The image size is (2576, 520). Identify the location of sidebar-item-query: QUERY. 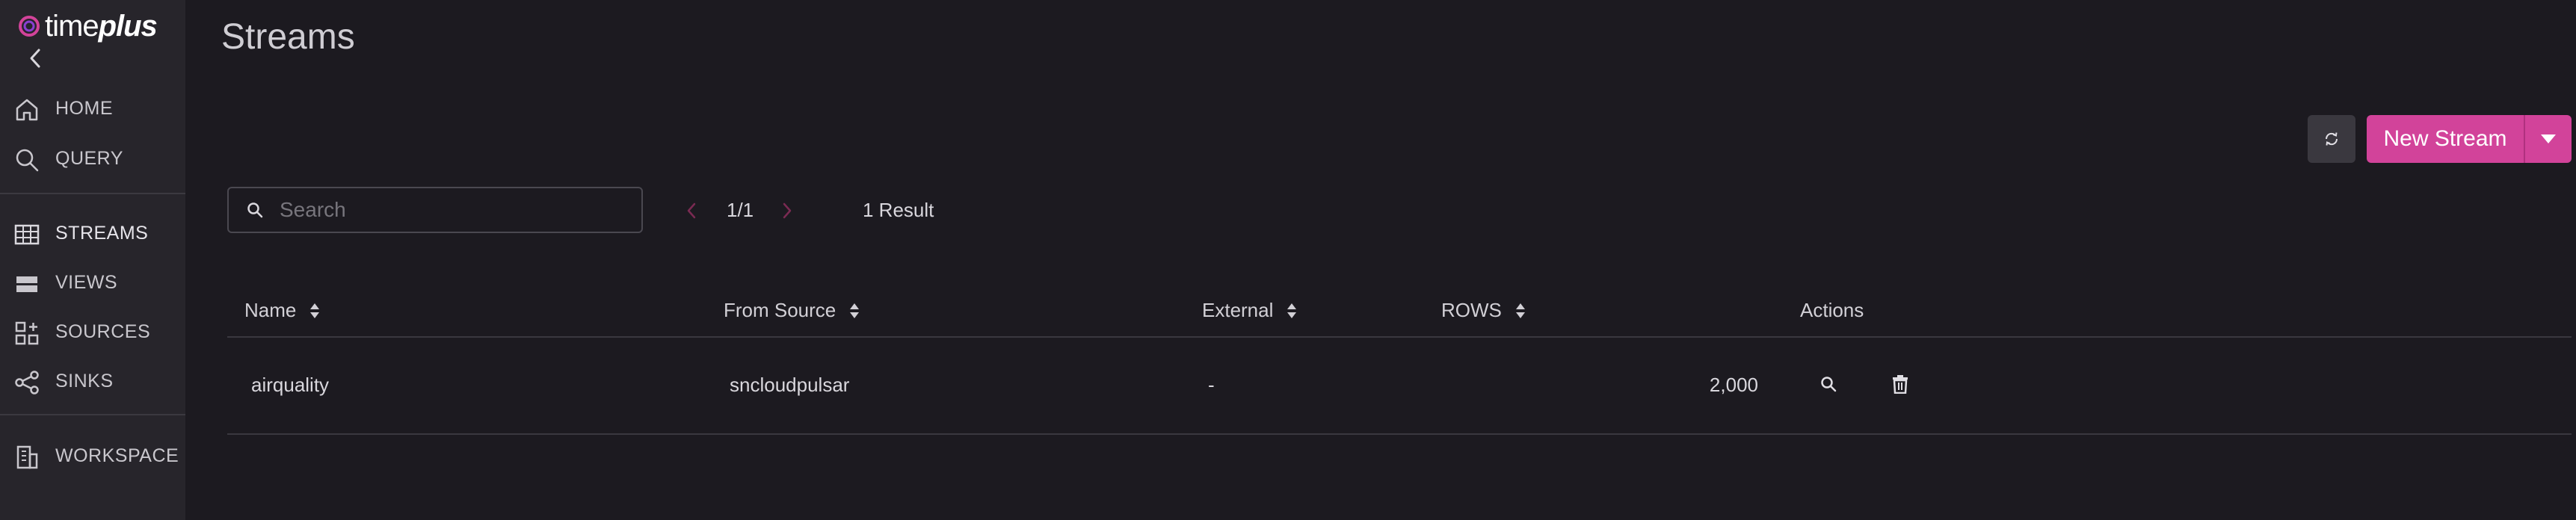
(92, 158).